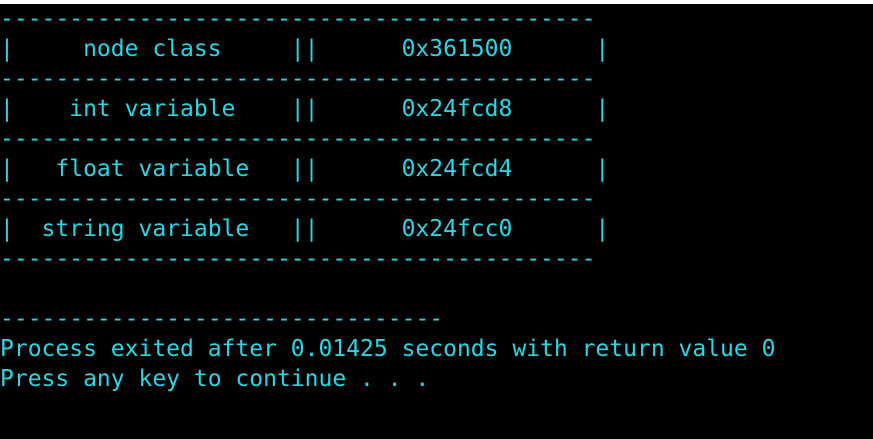 This screenshot has width=873, height=439. Describe the element at coordinates (305, 169) in the screenshot. I see `table-row-float-variable: | float variable || 0x24fcd4 |` at that location.